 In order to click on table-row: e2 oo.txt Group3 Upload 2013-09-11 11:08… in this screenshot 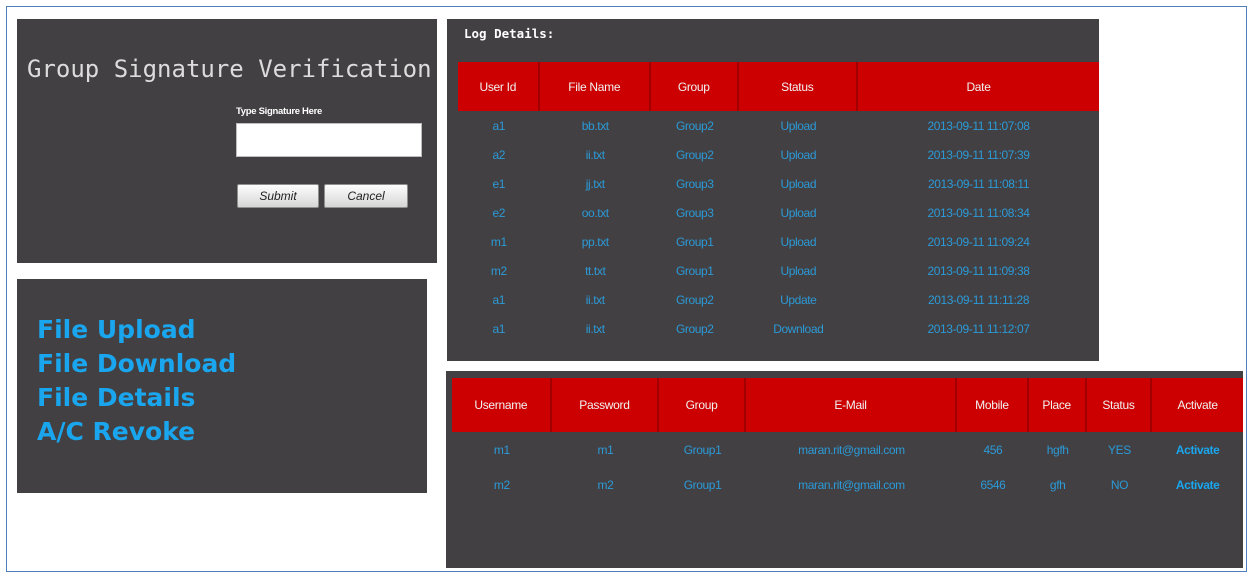, I will do `click(778, 212)`.